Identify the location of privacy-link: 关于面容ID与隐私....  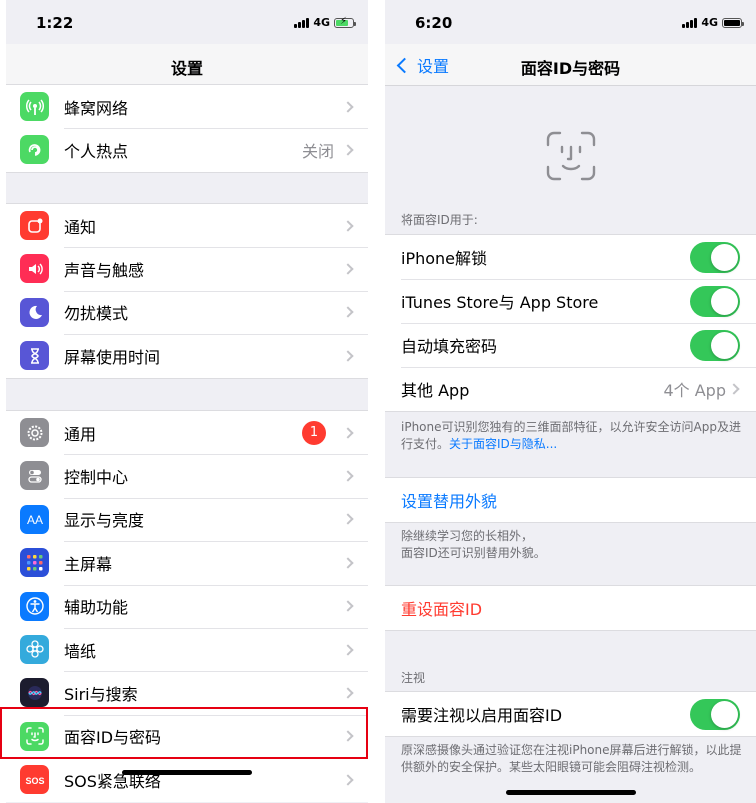
(503, 444).